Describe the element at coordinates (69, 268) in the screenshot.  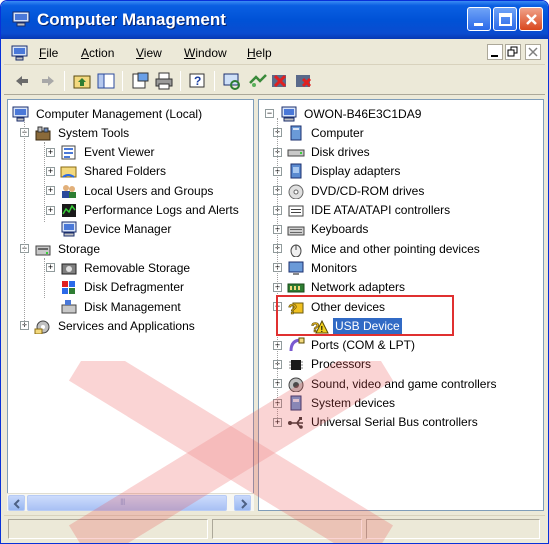
I see `removable-storage-icon` at that location.